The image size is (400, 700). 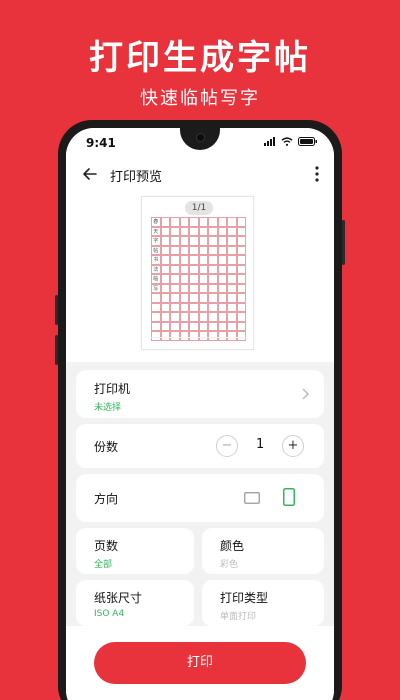 I want to click on orientation-row: 方向, so click(x=200, y=498).